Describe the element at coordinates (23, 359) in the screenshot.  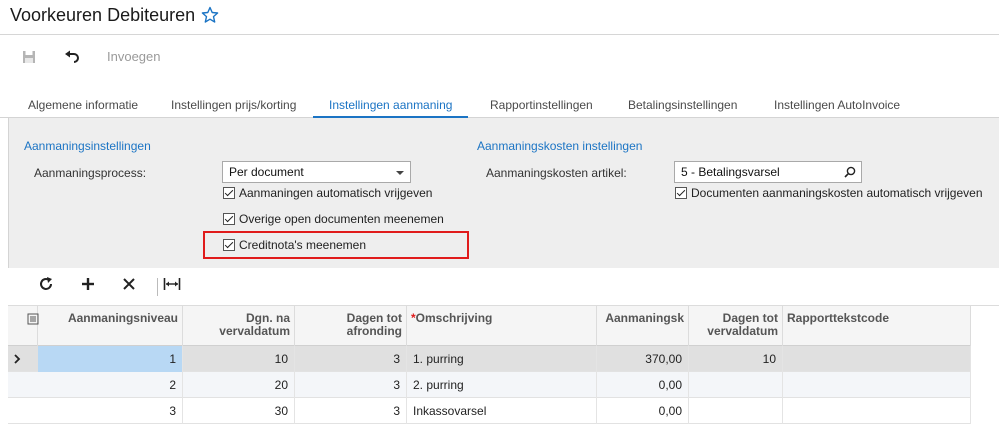
I see `row-selector-arrow-icon` at that location.